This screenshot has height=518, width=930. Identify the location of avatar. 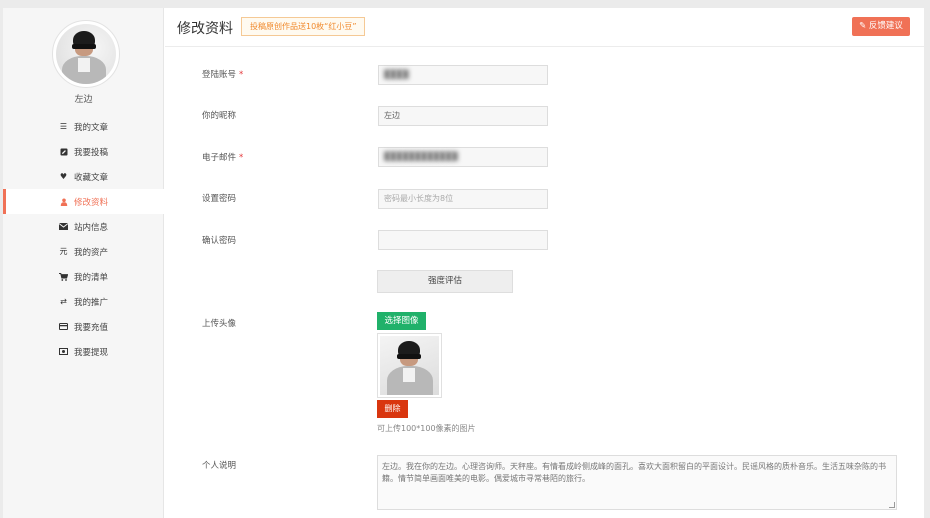
(86, 54).